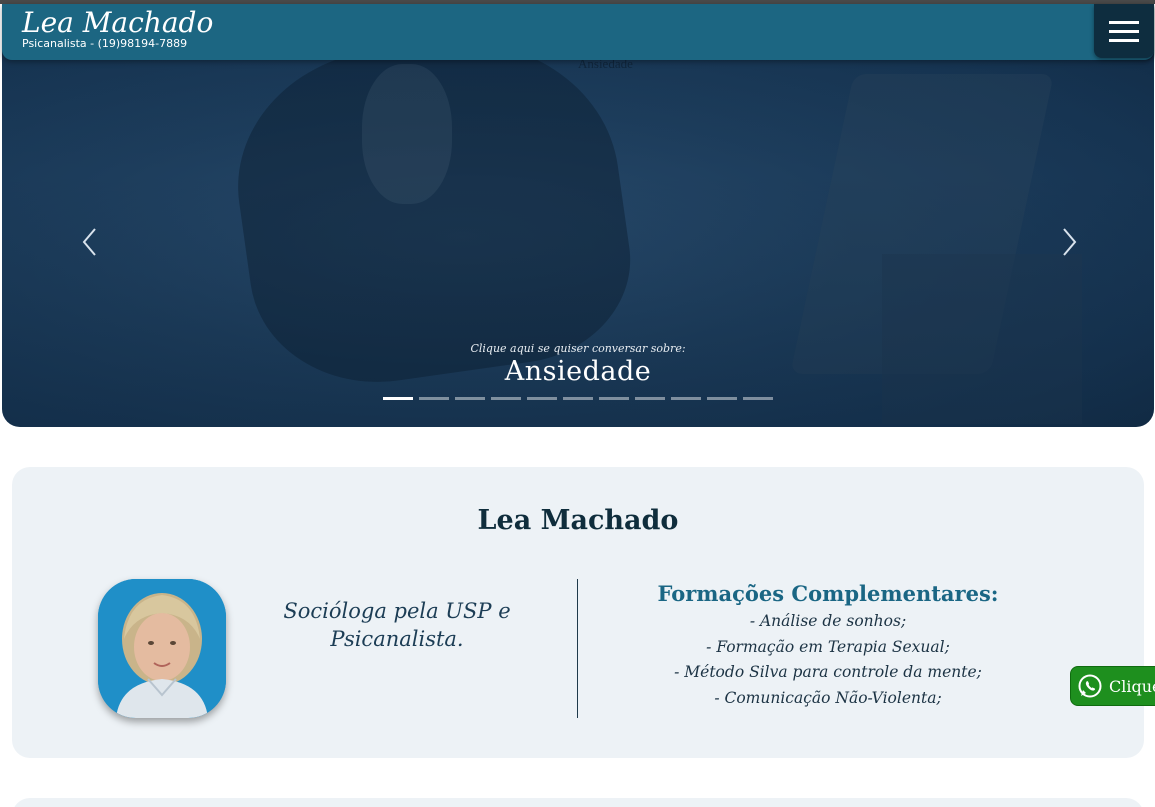 This screenshot has height=807, width=1155. I want to click on whatsapp-icon, so click(1090, 686).